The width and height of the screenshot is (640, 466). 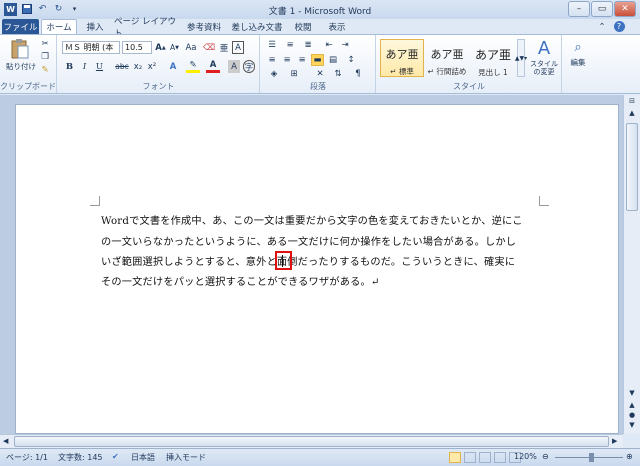 What do you see at coordinates (632, 416) in the screenshot?
I see `browse-object-icon: ●` at bounding box center [632, 416].